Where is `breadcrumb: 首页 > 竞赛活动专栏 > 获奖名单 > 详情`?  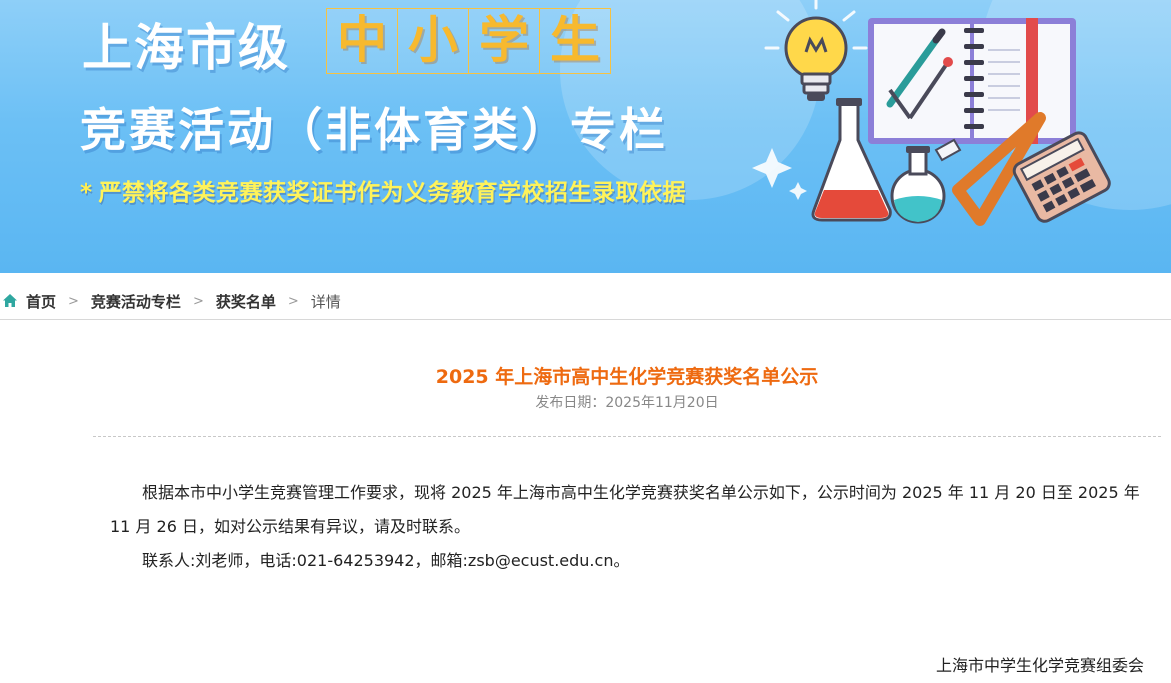 breadcrumb: 首页 > 竞赛活动专栏 > 获奖名单 > 详情 is located at coordinates (585, 301).